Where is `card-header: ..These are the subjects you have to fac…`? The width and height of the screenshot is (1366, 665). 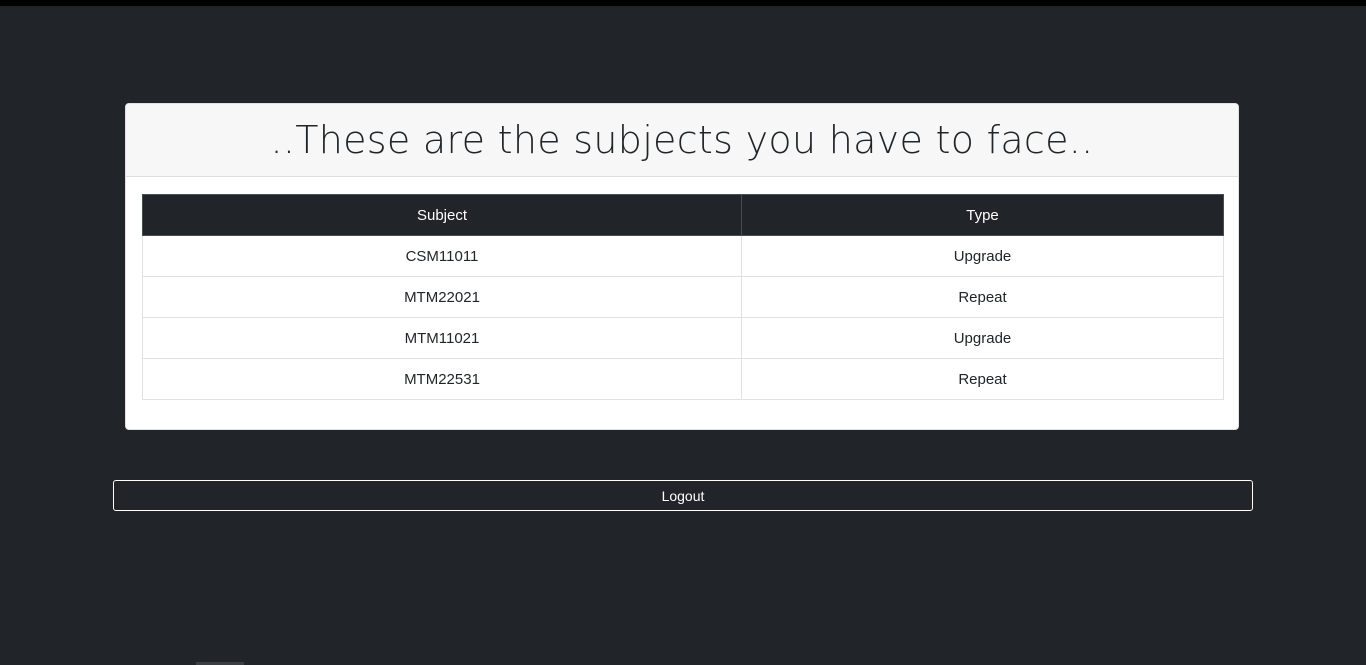
card-header: ..These are the subjects you have to fac… is located at coordinates (682, 140).